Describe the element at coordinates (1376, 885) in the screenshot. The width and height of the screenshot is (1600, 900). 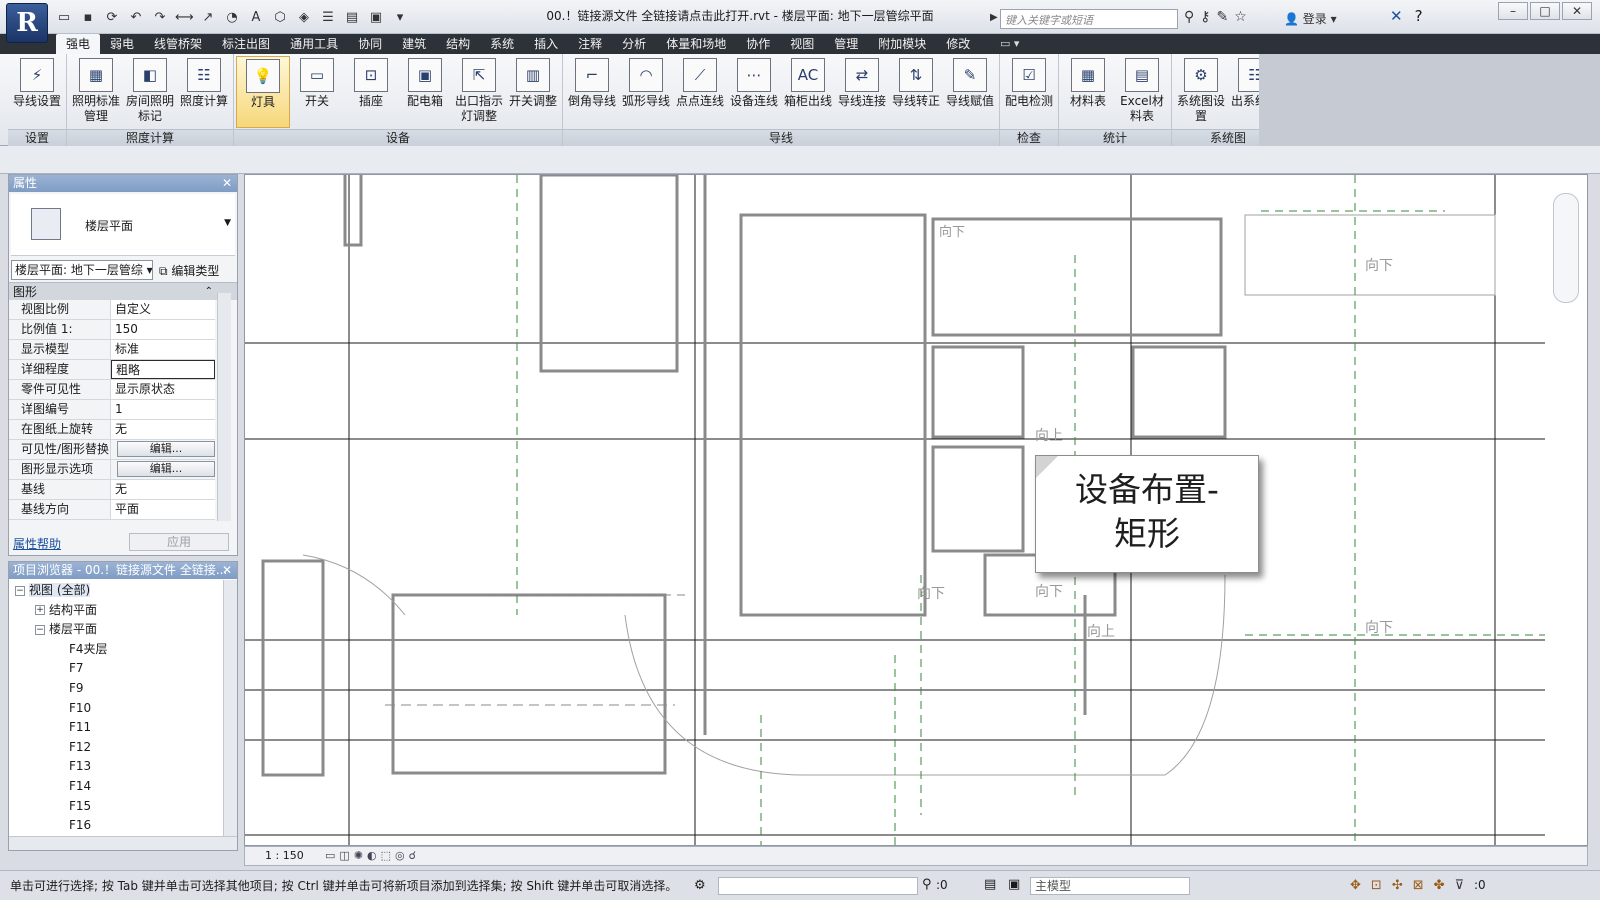
I see `select-underlay-icon: ⊡` at that location.